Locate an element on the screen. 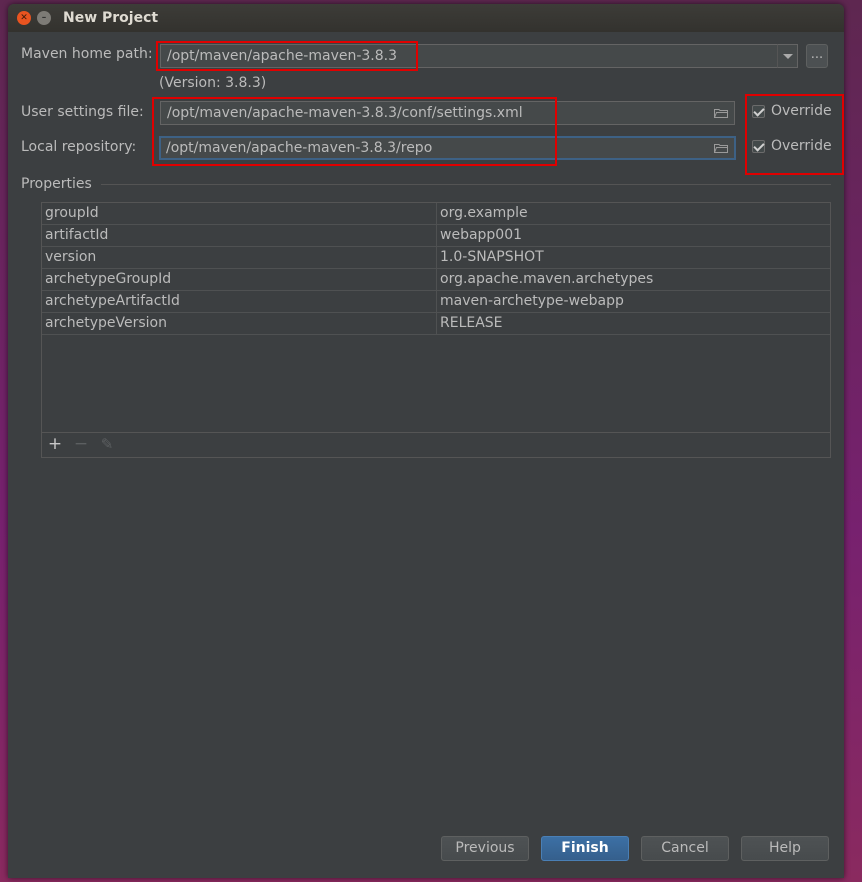 This screenshot has width=862, height=882. edit-icon: ✎ is located at coordinates (107, 444).